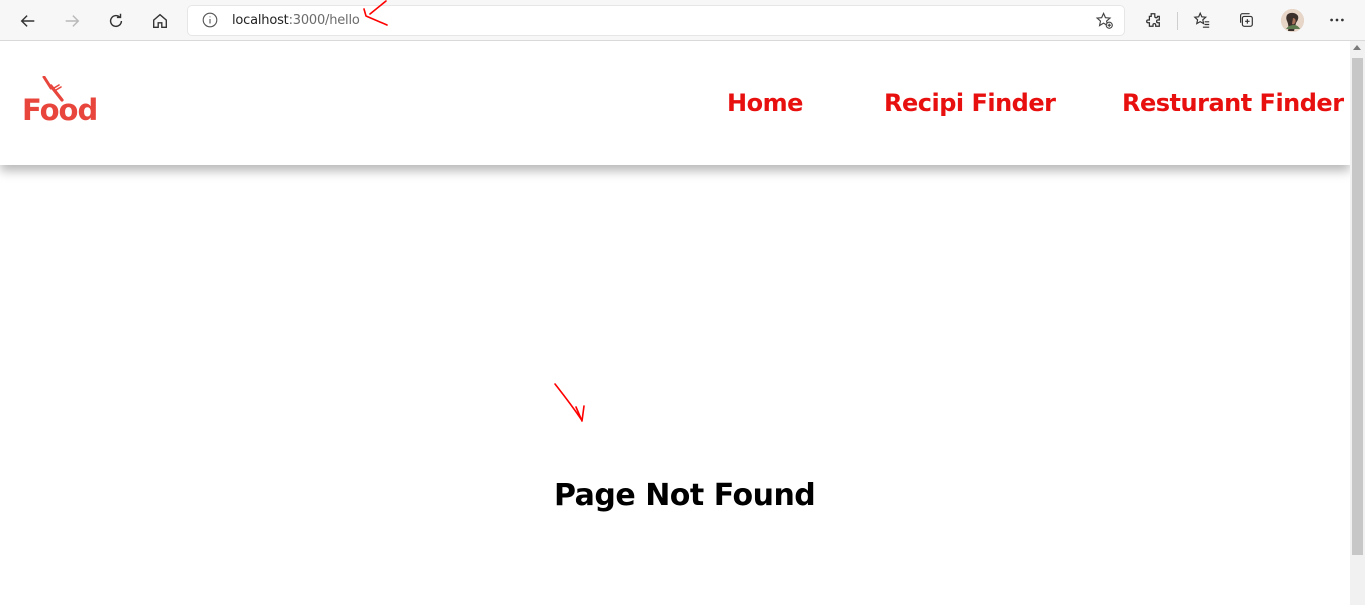 The width and height of the screenshot is (1365, 605). I want to click on favorite-add-icon, so click(1104, 20).